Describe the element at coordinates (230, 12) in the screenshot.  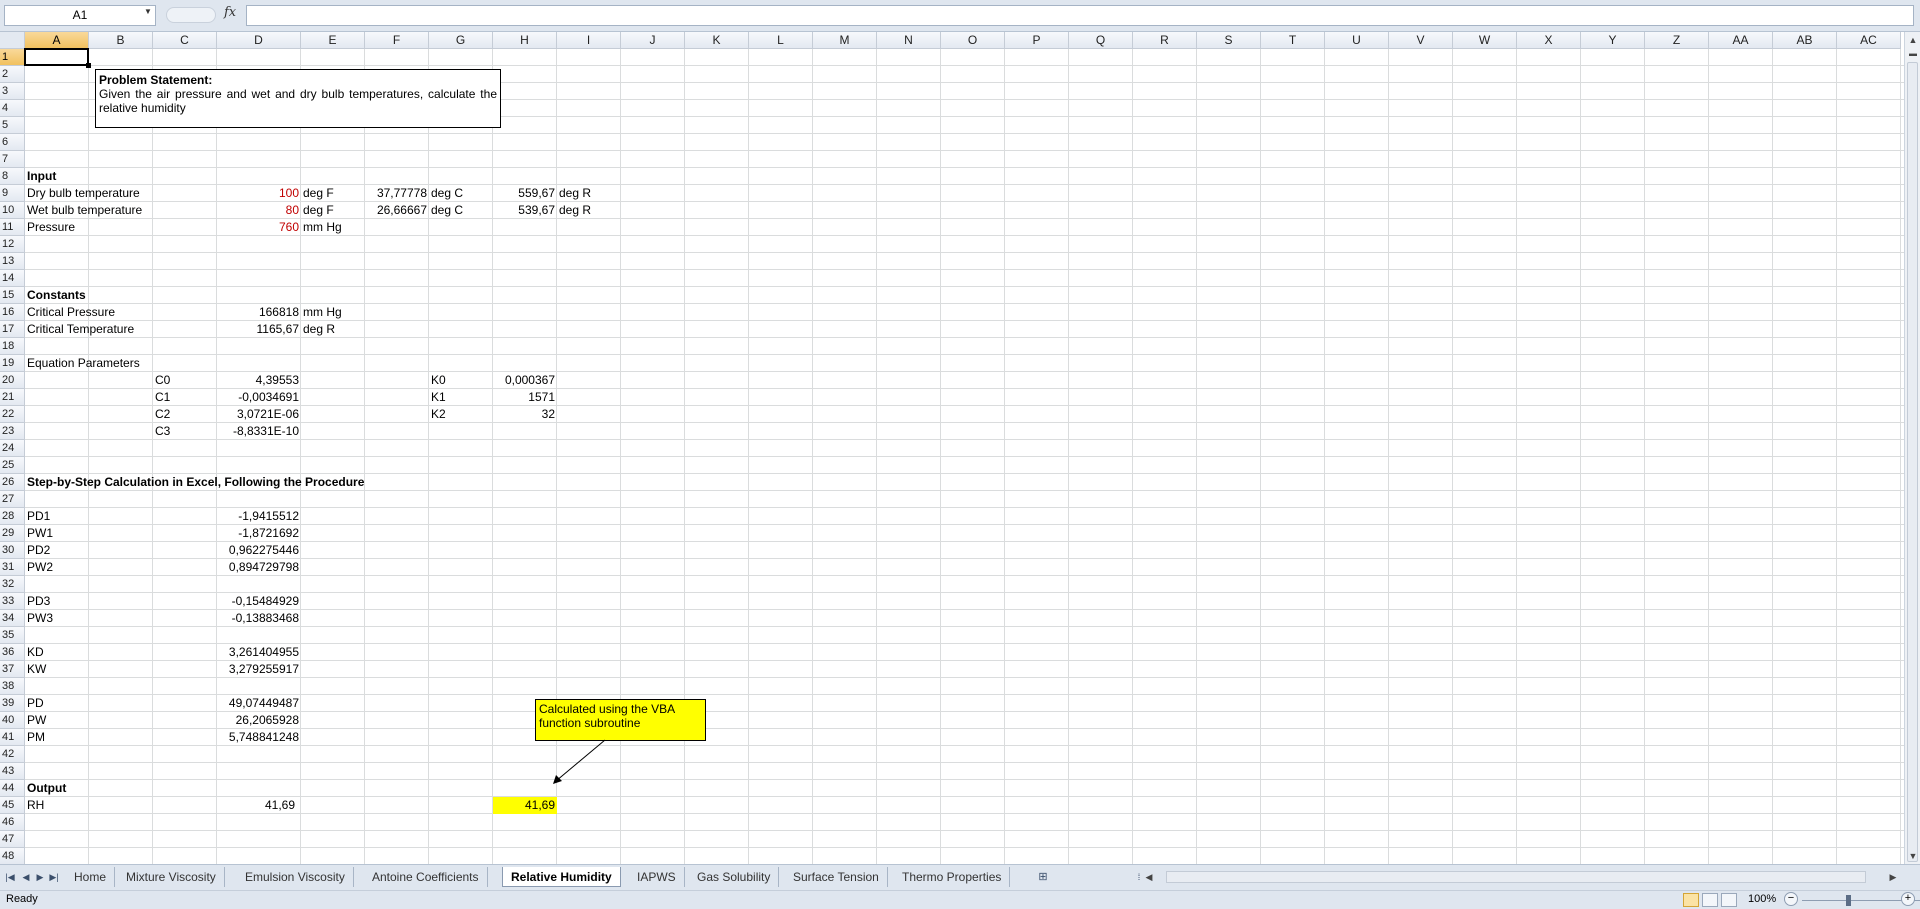
I see `insert-function-icon: fx` at that location.